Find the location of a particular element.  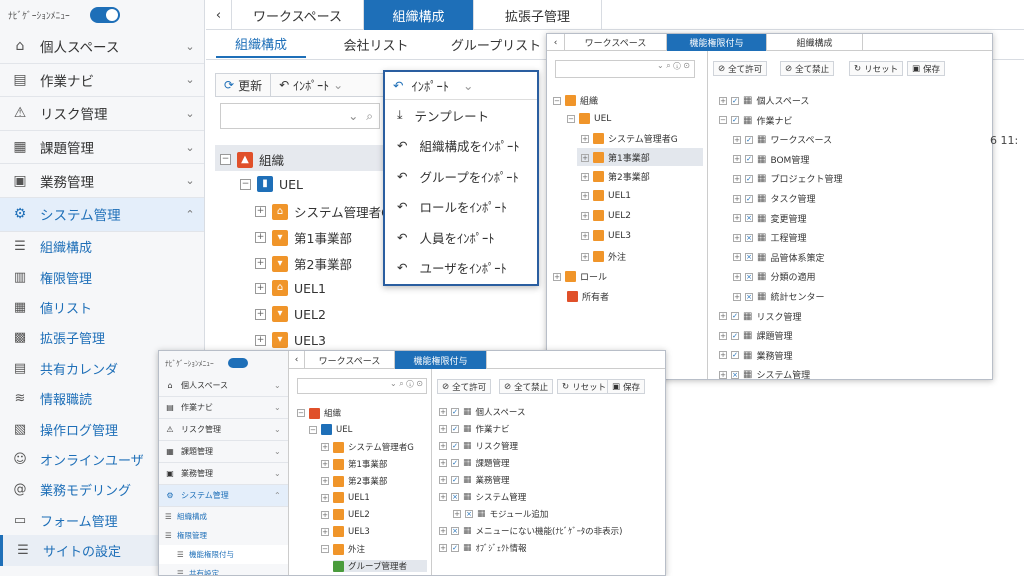

tree-node: + ▾ UEL2 is located at coordinates (290, 314).